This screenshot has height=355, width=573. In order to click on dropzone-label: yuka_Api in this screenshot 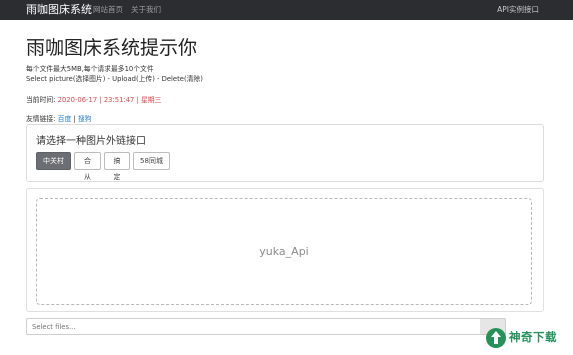, I will do `click(284, 251)`.